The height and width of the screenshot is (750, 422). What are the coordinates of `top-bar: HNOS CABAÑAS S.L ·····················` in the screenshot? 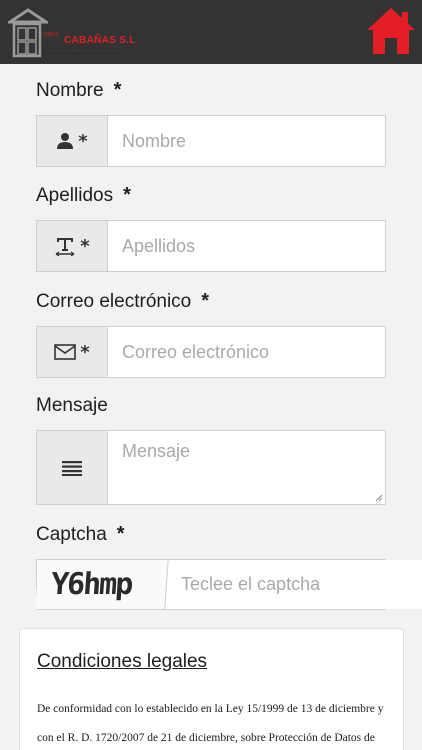 It's located at (211, 32).